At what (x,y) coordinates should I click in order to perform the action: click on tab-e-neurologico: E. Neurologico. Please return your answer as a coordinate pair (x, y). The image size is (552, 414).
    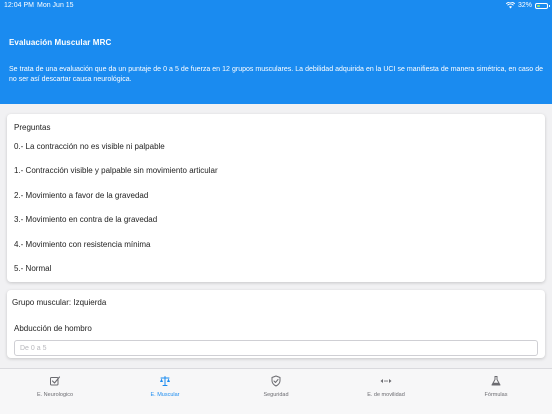
    Looking at the image, I should click on (55, 386).